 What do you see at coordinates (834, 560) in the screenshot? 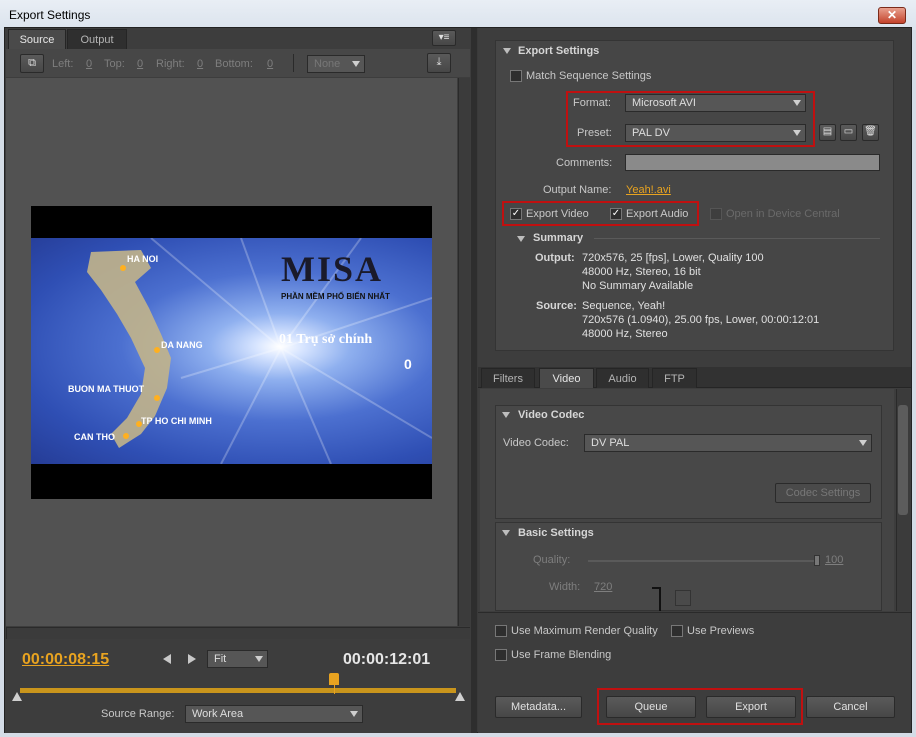
I see `quality-value: 100` at bounding box center [834, 560].